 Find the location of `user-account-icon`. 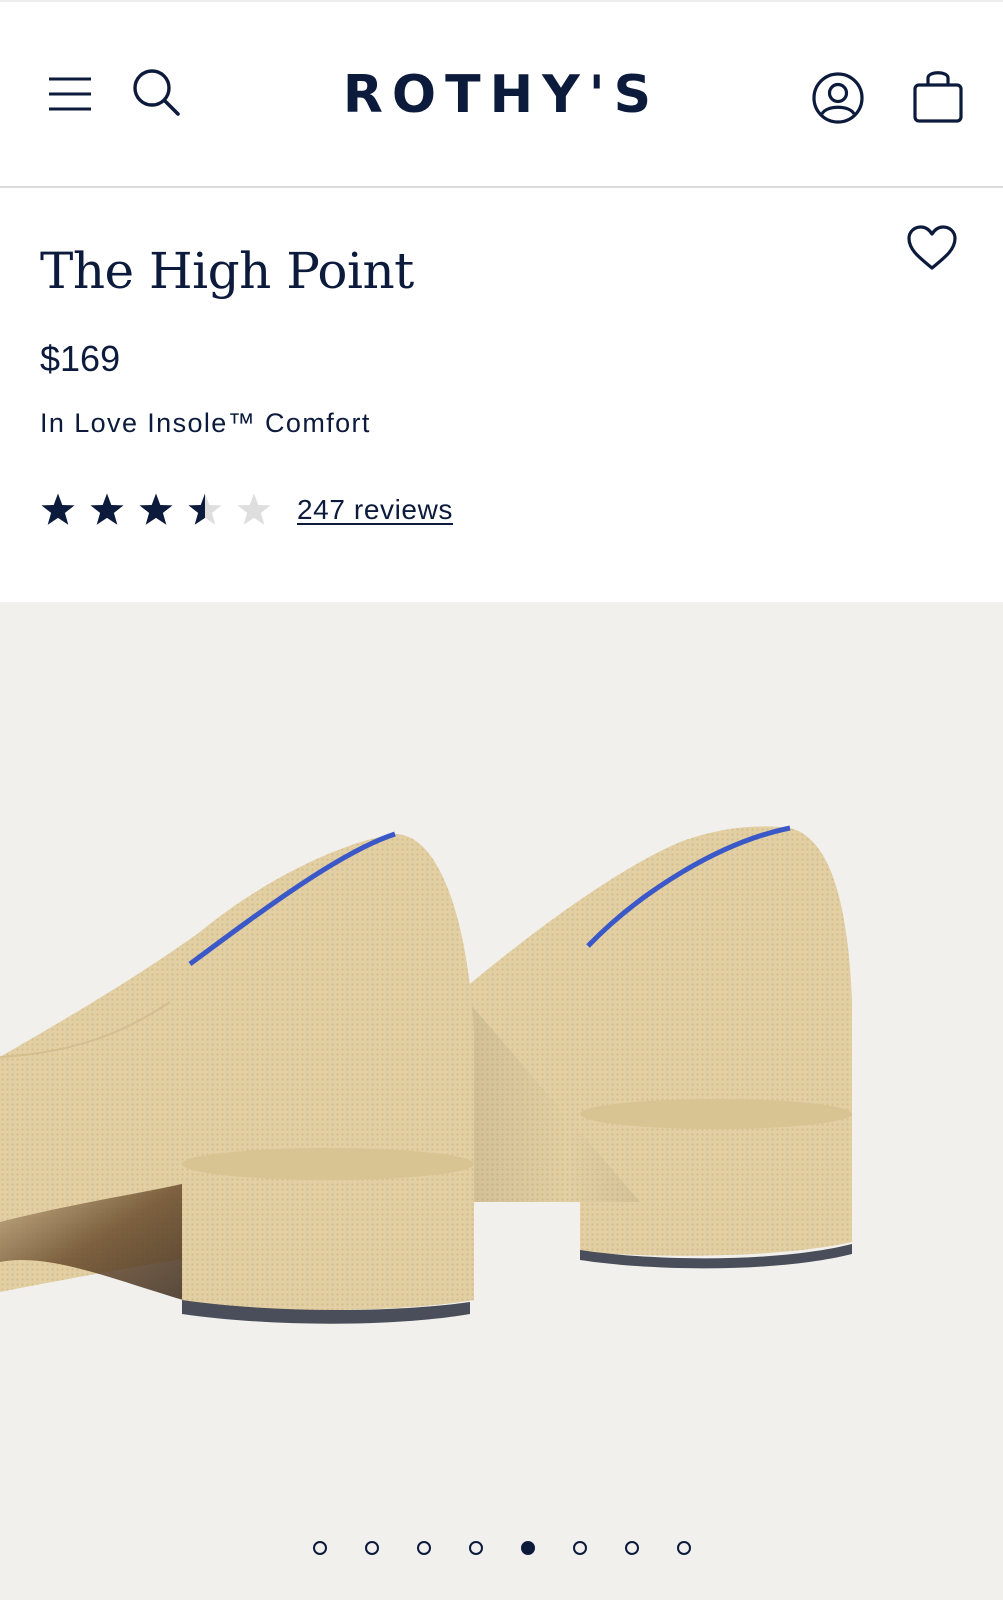

user-account-icon is located at coordinates (838, 98).